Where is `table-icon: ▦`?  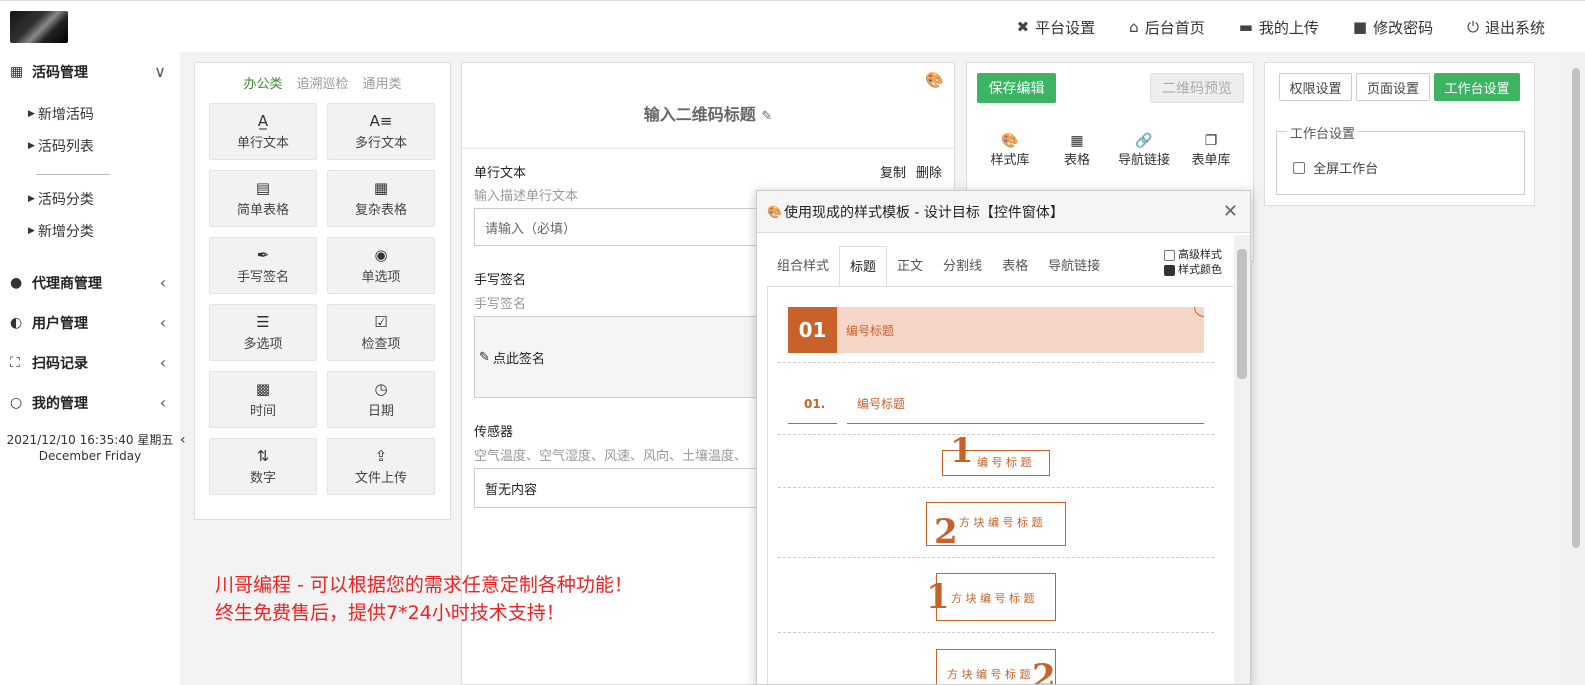 table-icon: ▦ is located at coordinates (381, 188).